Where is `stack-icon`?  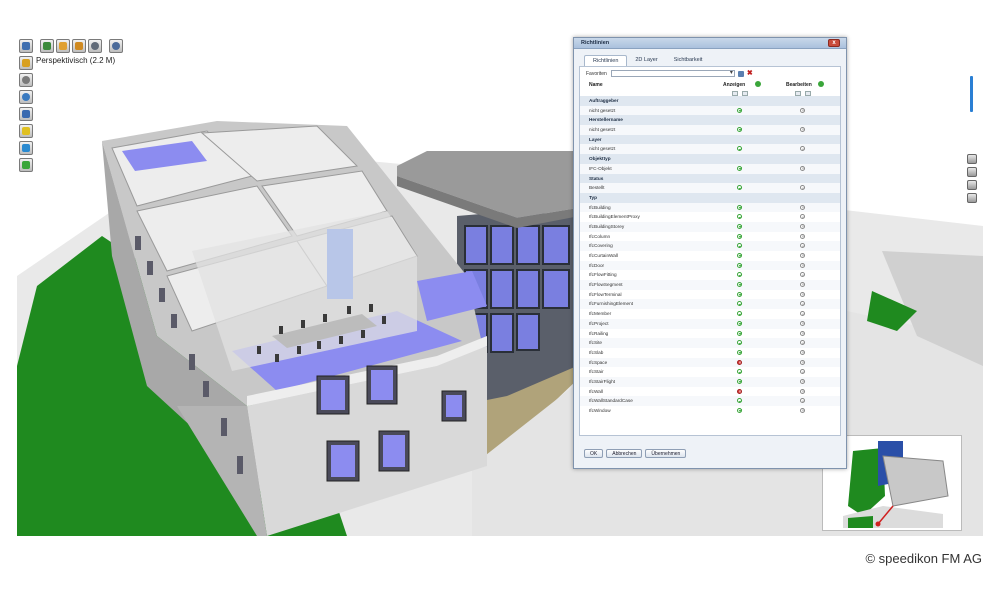
stack-icon is located at coordinates (26, 165).